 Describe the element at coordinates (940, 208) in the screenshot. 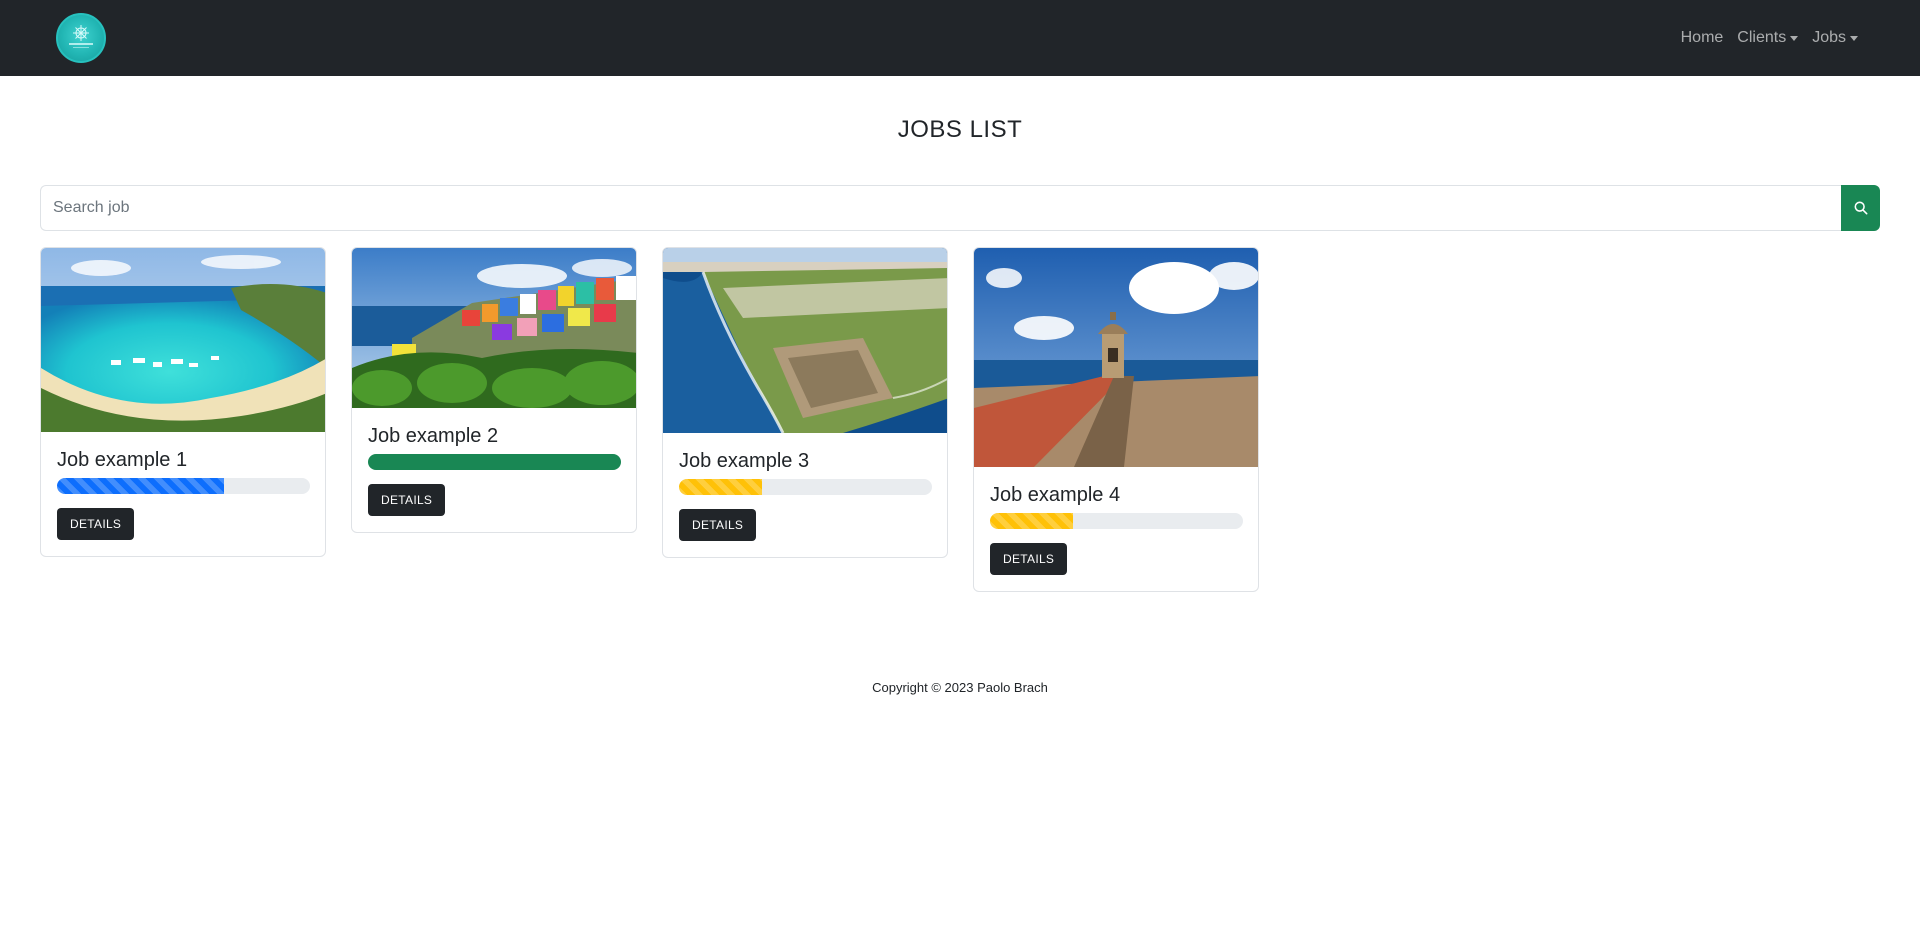

I see `search-input` at that location.